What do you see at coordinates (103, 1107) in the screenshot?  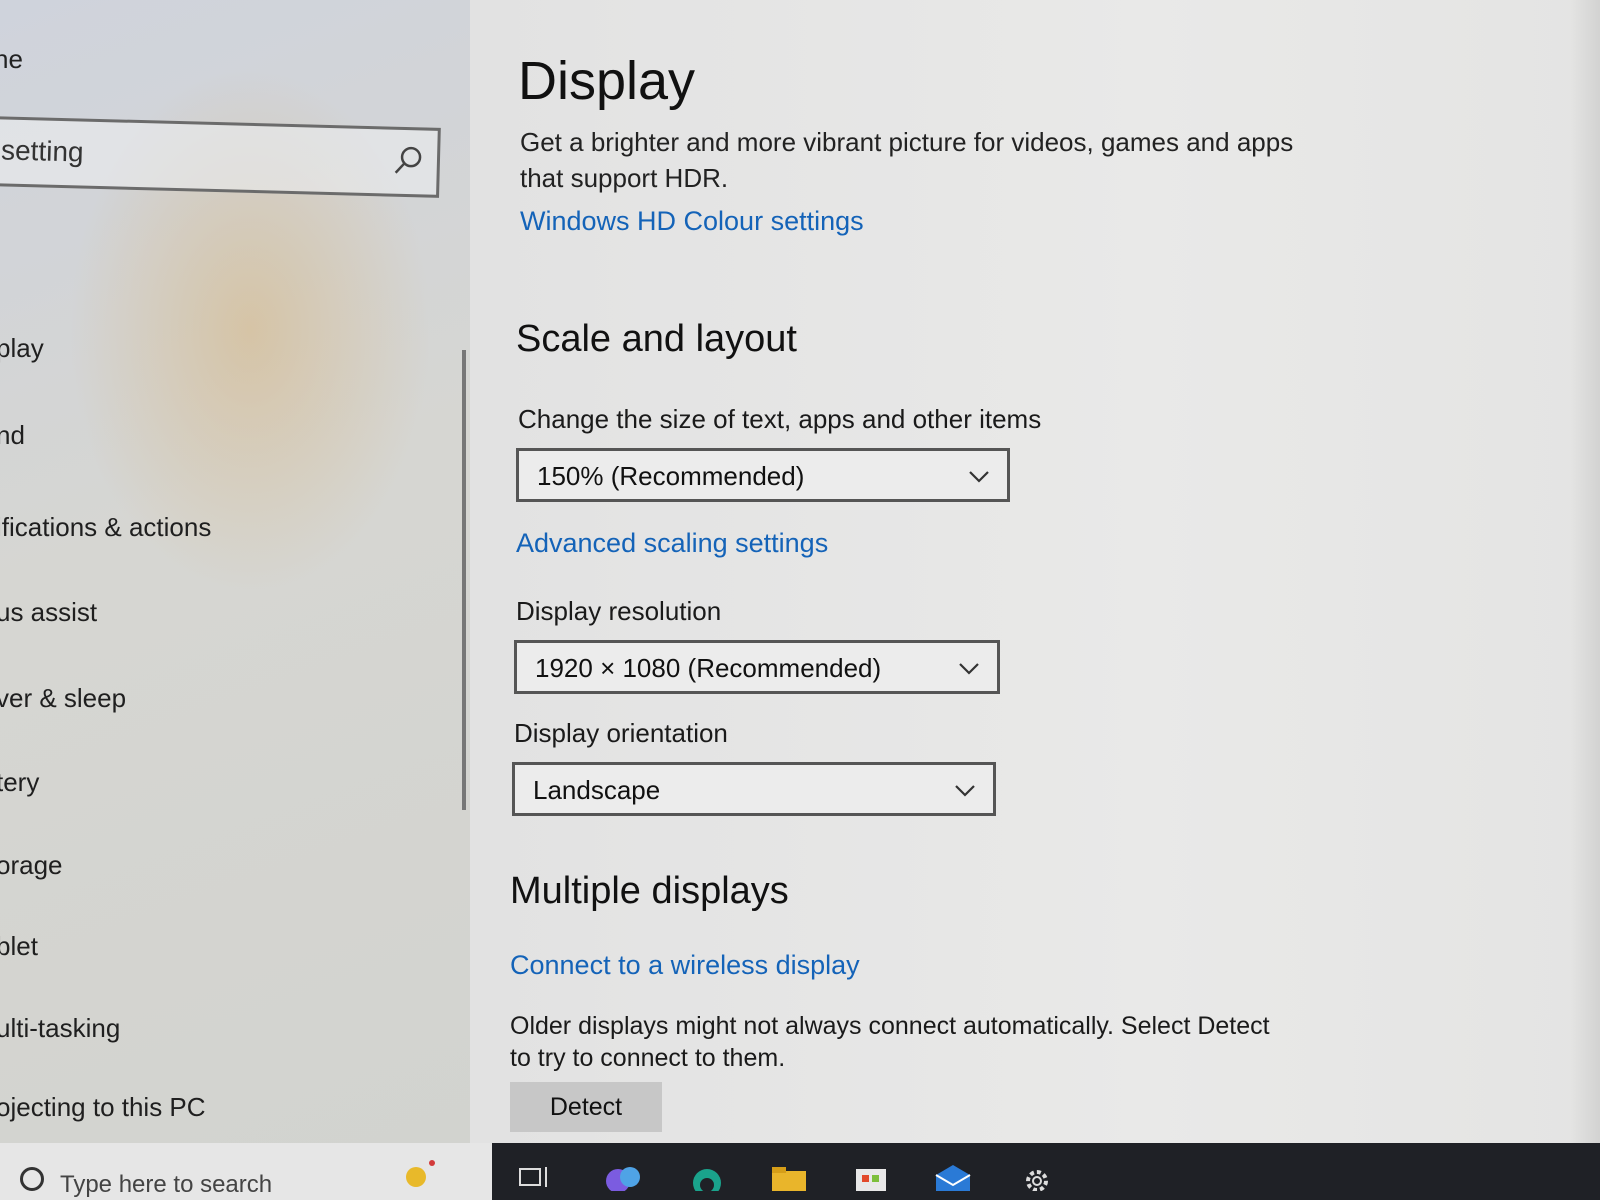 I see `sidebar-item-projecting: ojecting to this PC` at bounding box center [103, 1107].